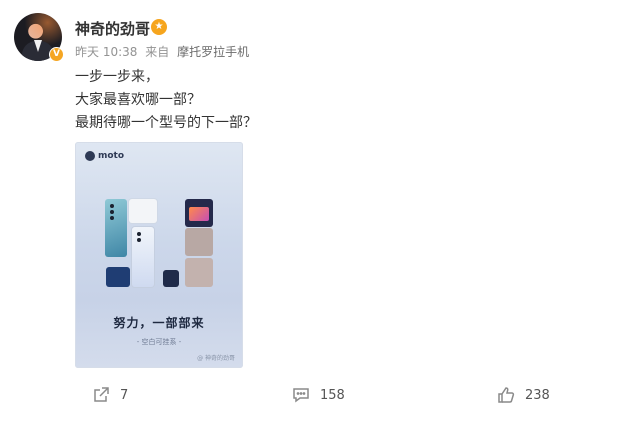 Image resolution: width=640 pixels, height=421 pixels. Describe the element at coordinates (159, 27) in the screenshot. I see `fan-badge-icon: ★` at that location.